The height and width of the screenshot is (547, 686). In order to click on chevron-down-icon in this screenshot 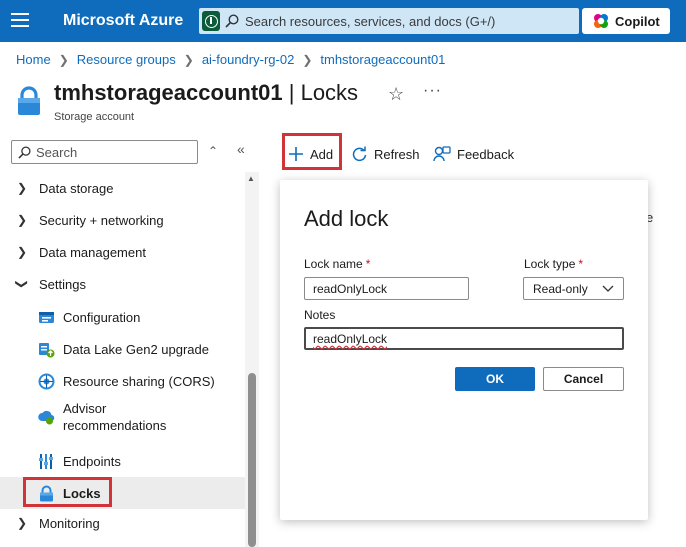, I will do `click(608, 288)`.